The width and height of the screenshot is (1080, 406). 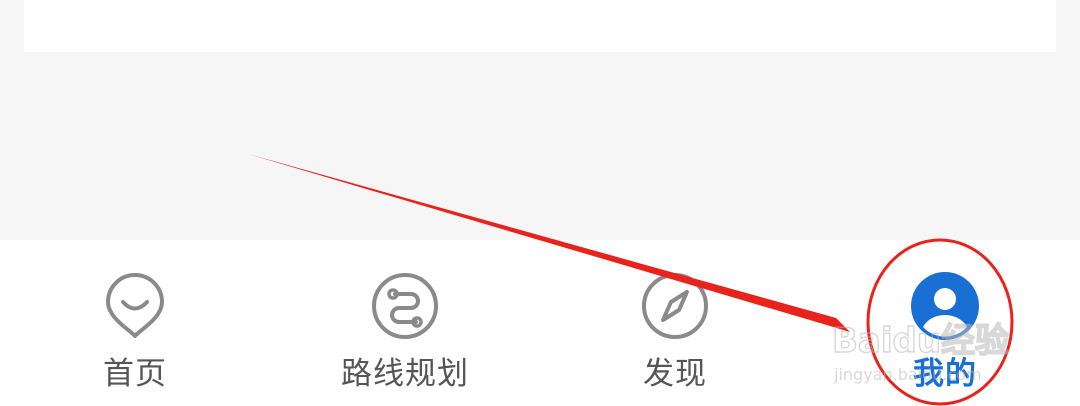 I want to click on location-smile-icon, so click(x=135, y=305).